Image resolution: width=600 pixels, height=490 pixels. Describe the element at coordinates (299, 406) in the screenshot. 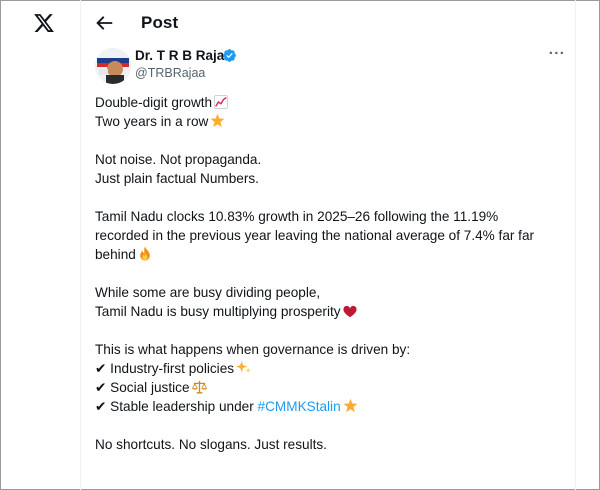

I see `hashtag-link: #CMMKStalin` at that location.